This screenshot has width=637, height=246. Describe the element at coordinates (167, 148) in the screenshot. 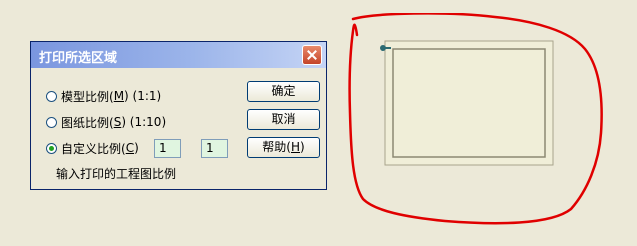

I see `ratio-left-input: 1` at that location.